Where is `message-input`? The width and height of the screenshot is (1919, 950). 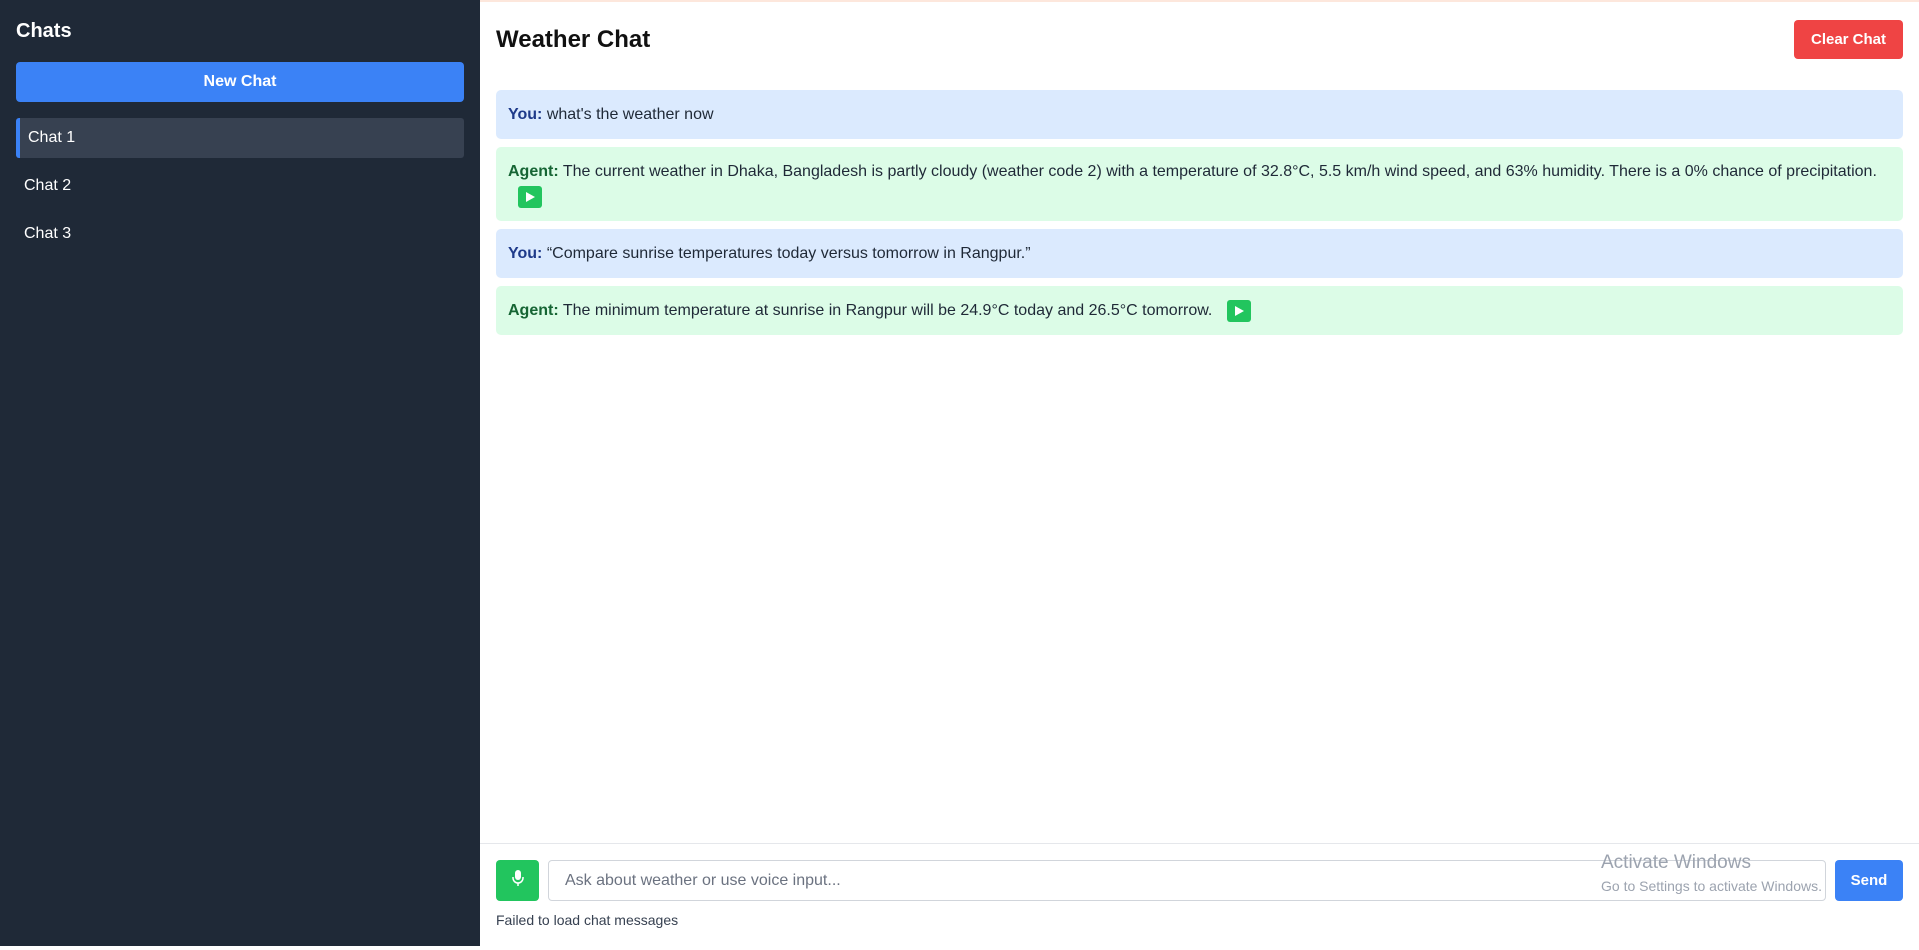
message-input is located at coordinates (1187, 880).